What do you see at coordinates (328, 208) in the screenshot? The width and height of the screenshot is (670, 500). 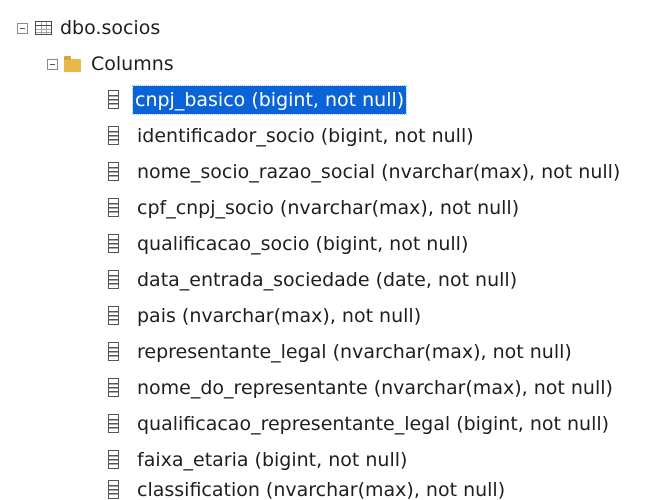 I see `column-label: cpf_cnpj_socio (nvarchar(max), not null)` at bounding box center [328, 208].